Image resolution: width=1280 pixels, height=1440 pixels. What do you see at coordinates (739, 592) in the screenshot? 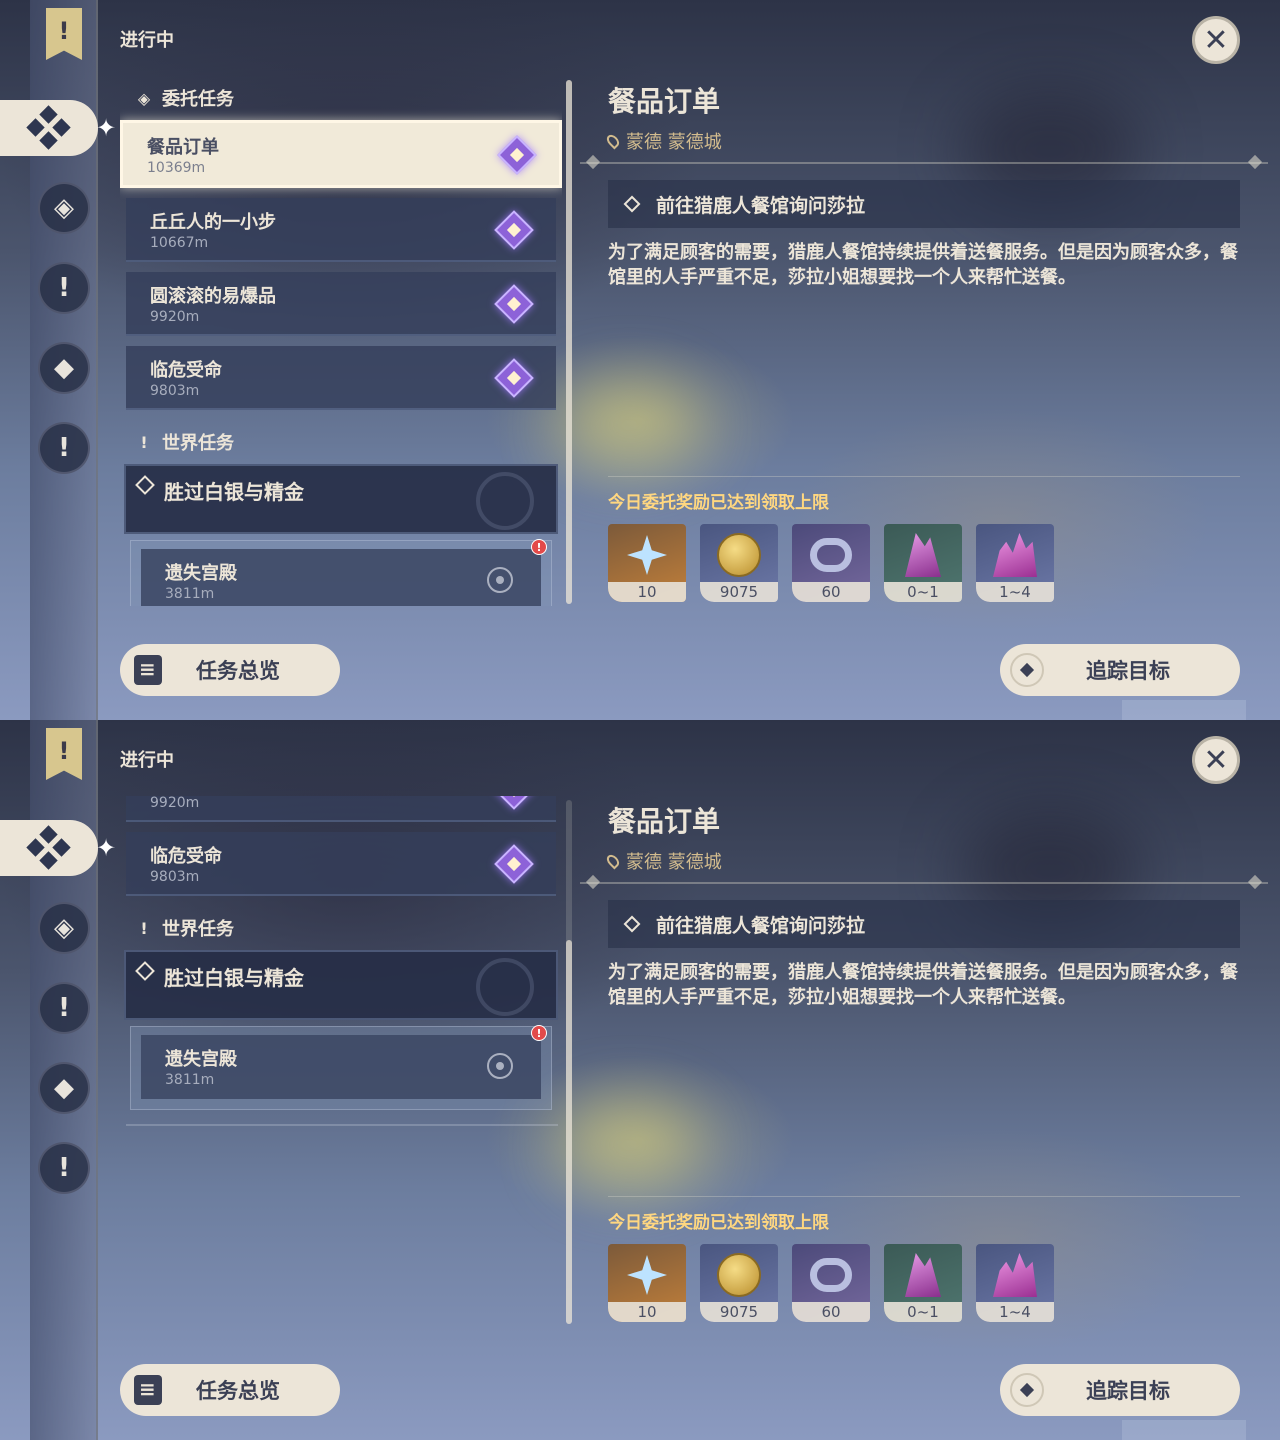
I see `reward-amount: 9075` at bounding box center [739, 592].